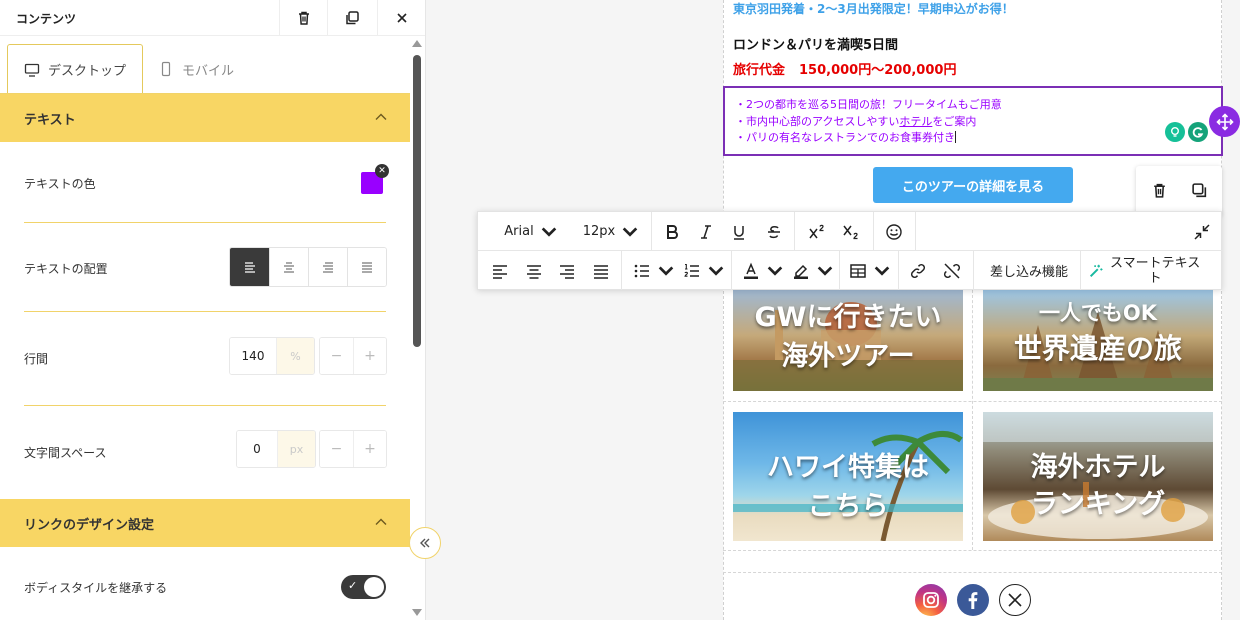  I want to click on line-height-increase-button: +, so click(369, 356).